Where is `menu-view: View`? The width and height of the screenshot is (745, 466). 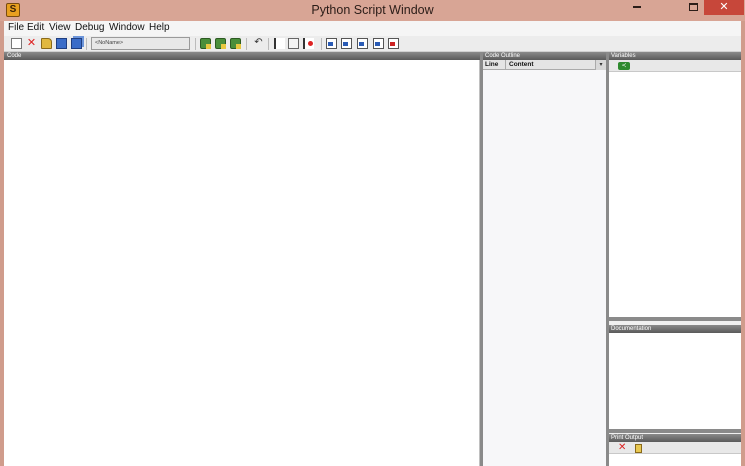
menu-view: View is located at coordinates (60, 27).